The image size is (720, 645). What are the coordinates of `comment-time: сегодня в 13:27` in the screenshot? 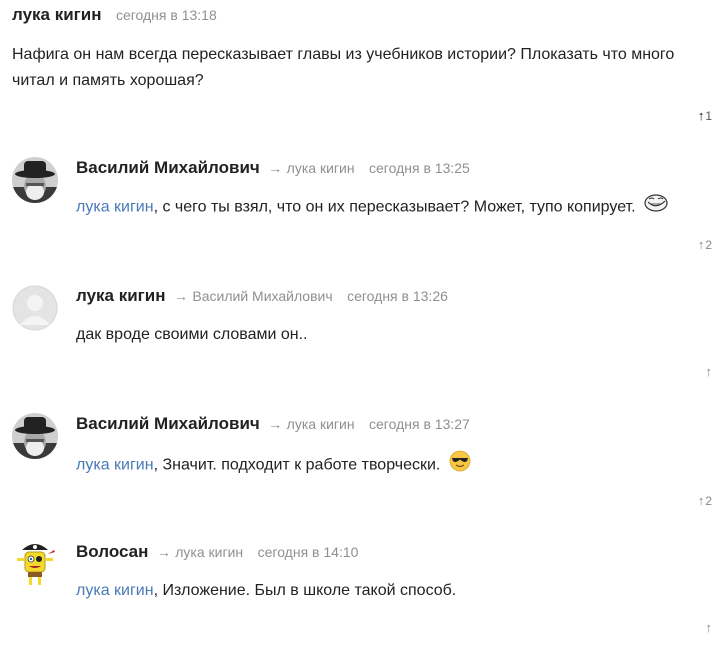 It's located at (419, 424).